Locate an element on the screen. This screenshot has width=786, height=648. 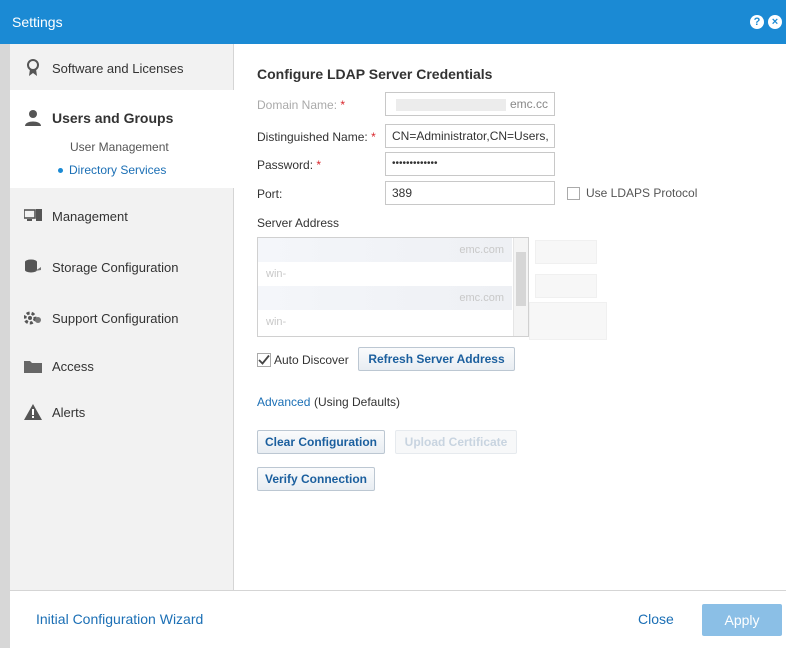
close-button: Close is located at coordinates (656, 619).